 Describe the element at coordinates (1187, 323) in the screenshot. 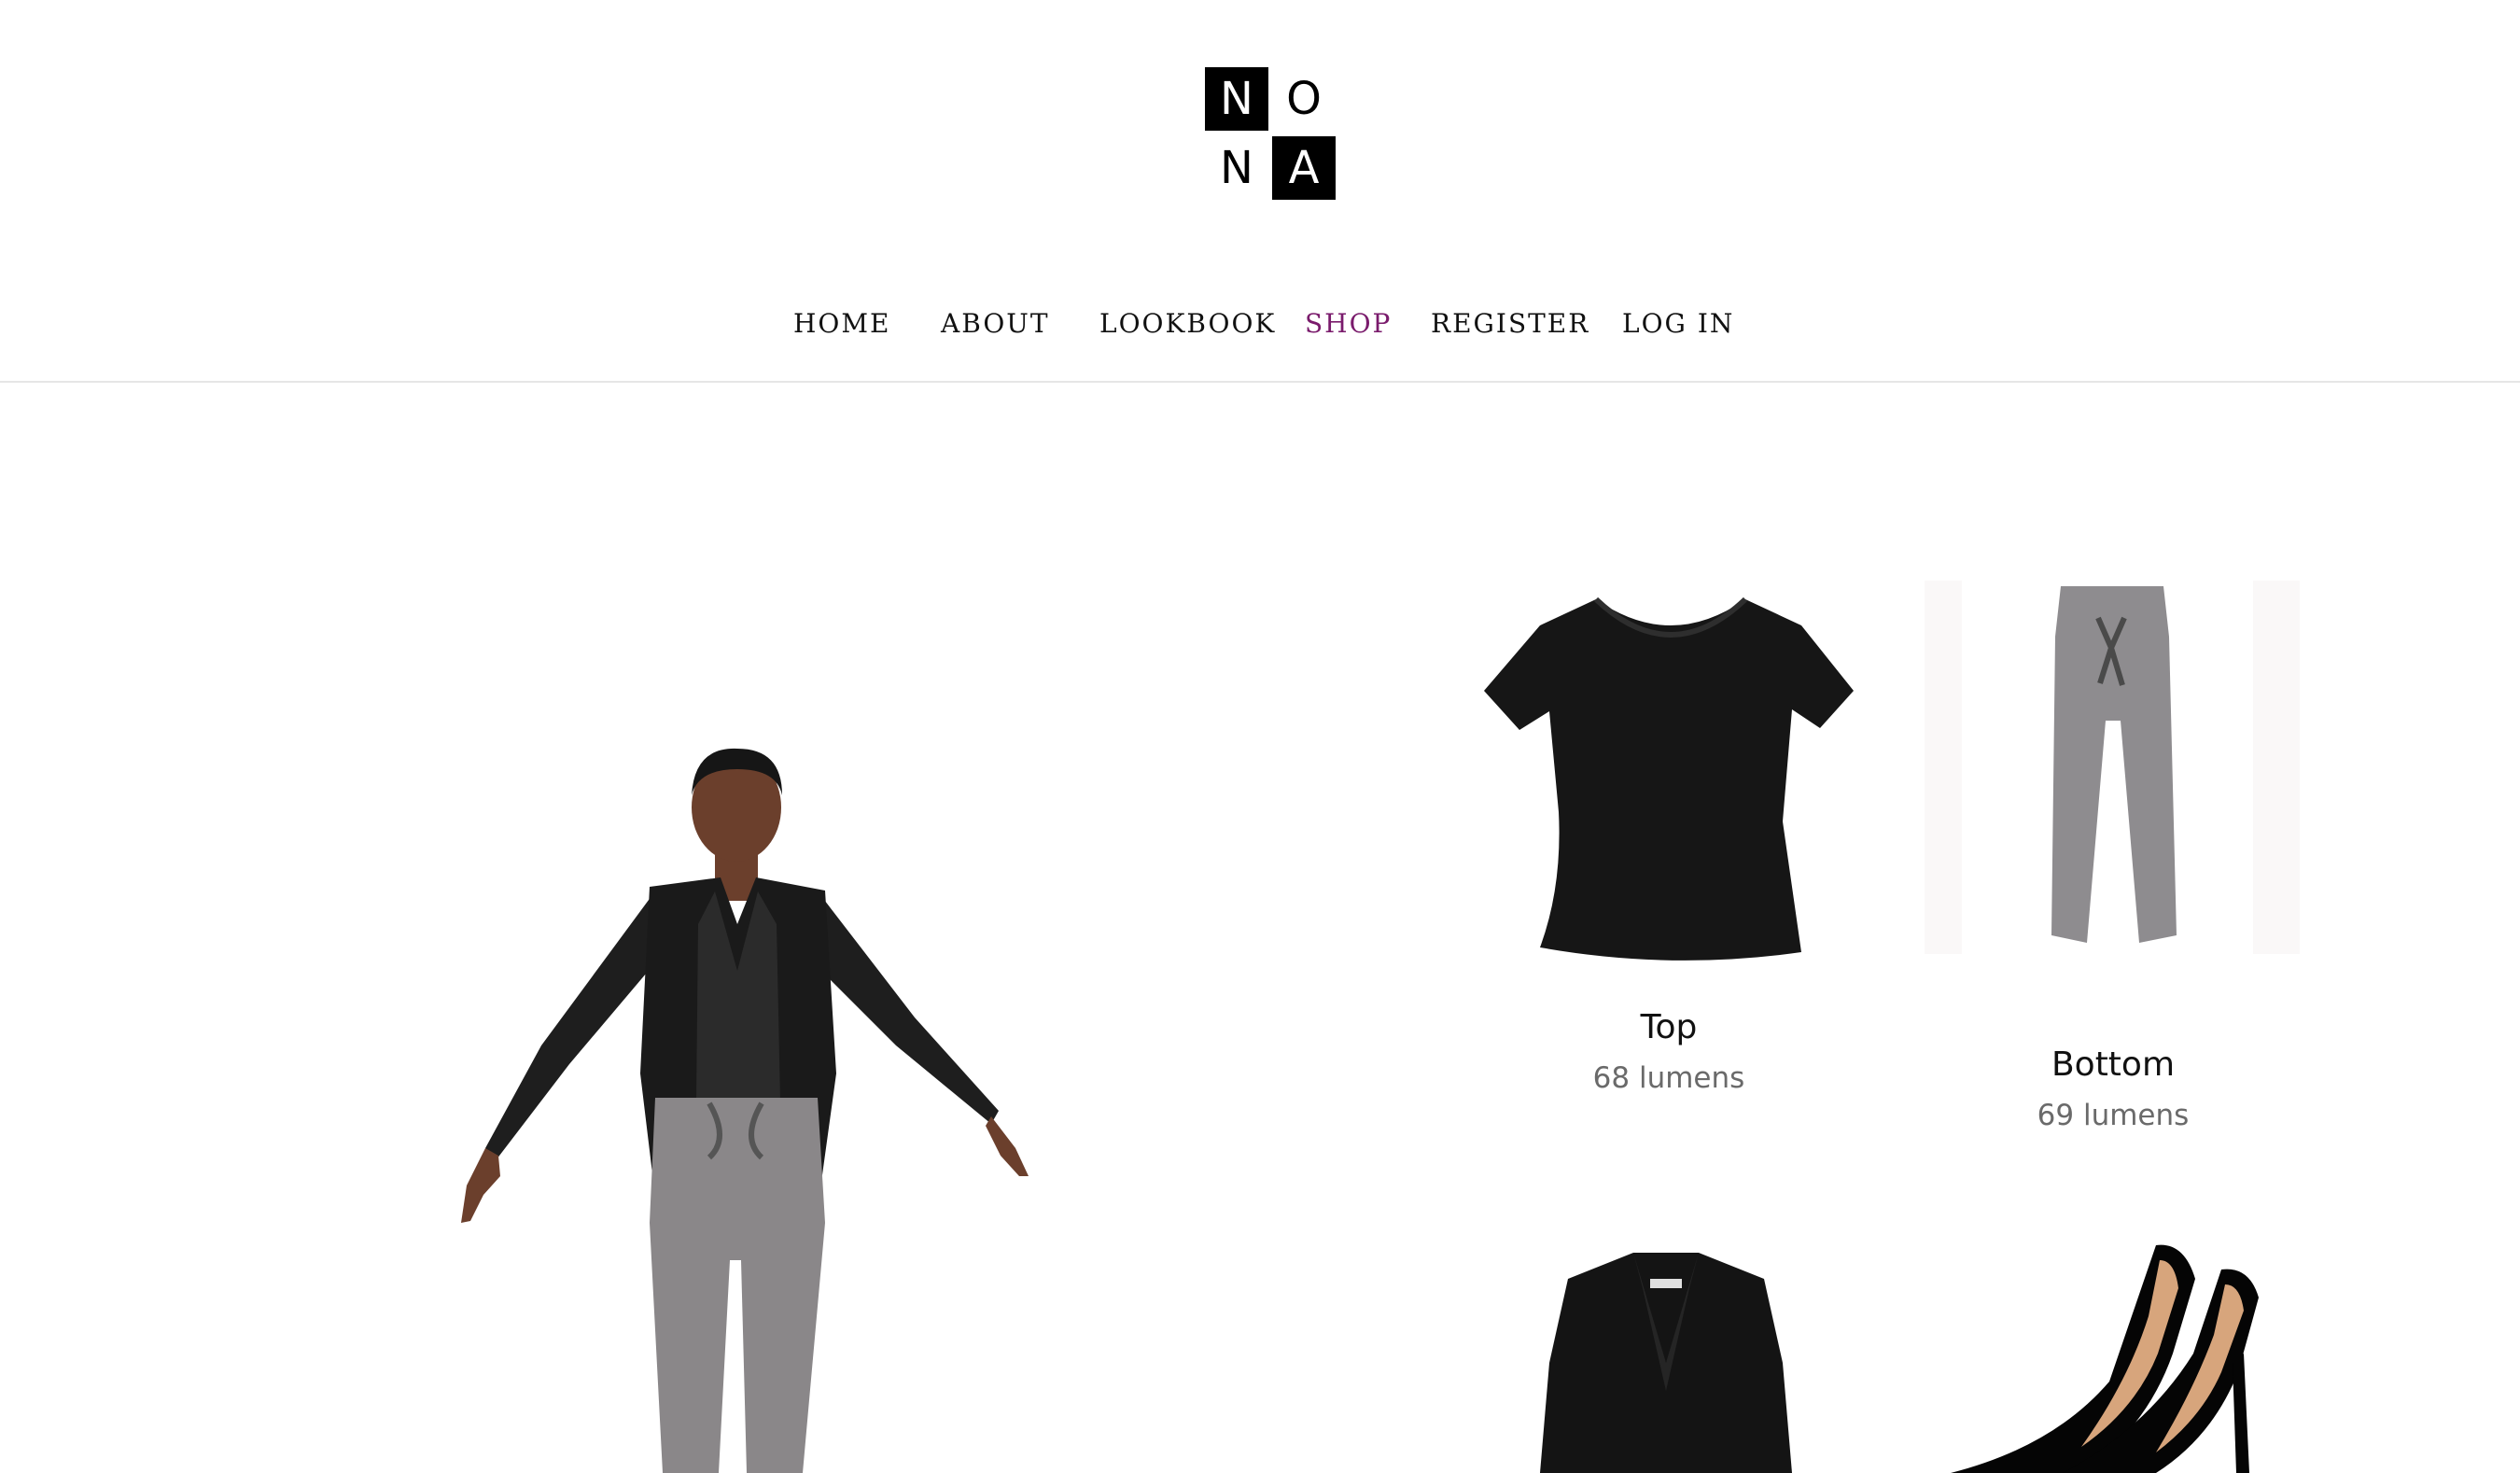

I see `nav-item-lookbook: LOOKBOOK` at that location.